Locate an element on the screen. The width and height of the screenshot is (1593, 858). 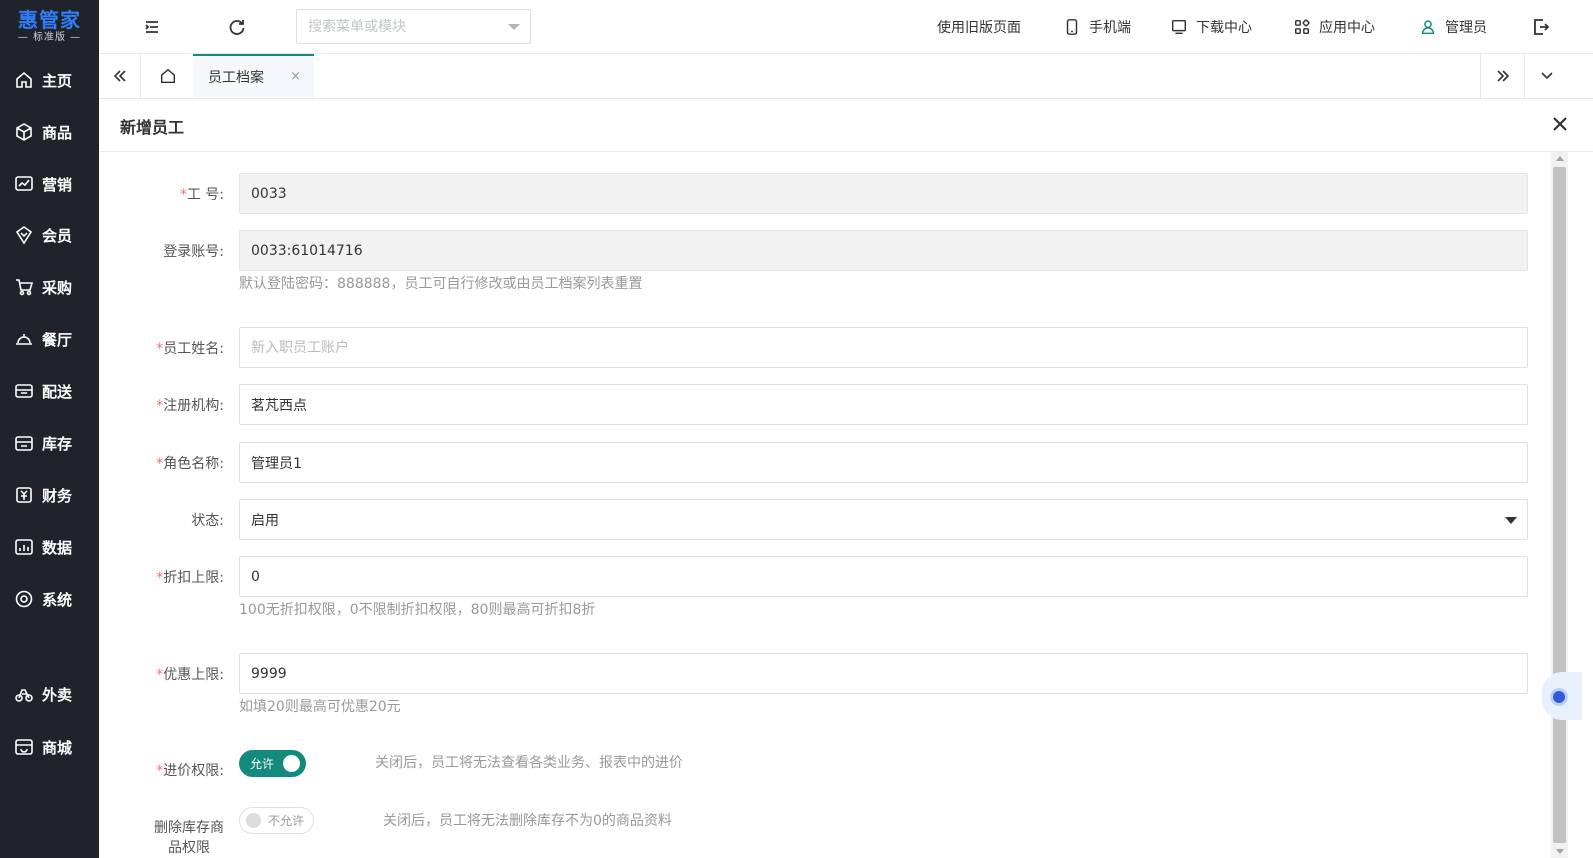
sidebar-item-system: 系统 is located at coordinates (49, 599).